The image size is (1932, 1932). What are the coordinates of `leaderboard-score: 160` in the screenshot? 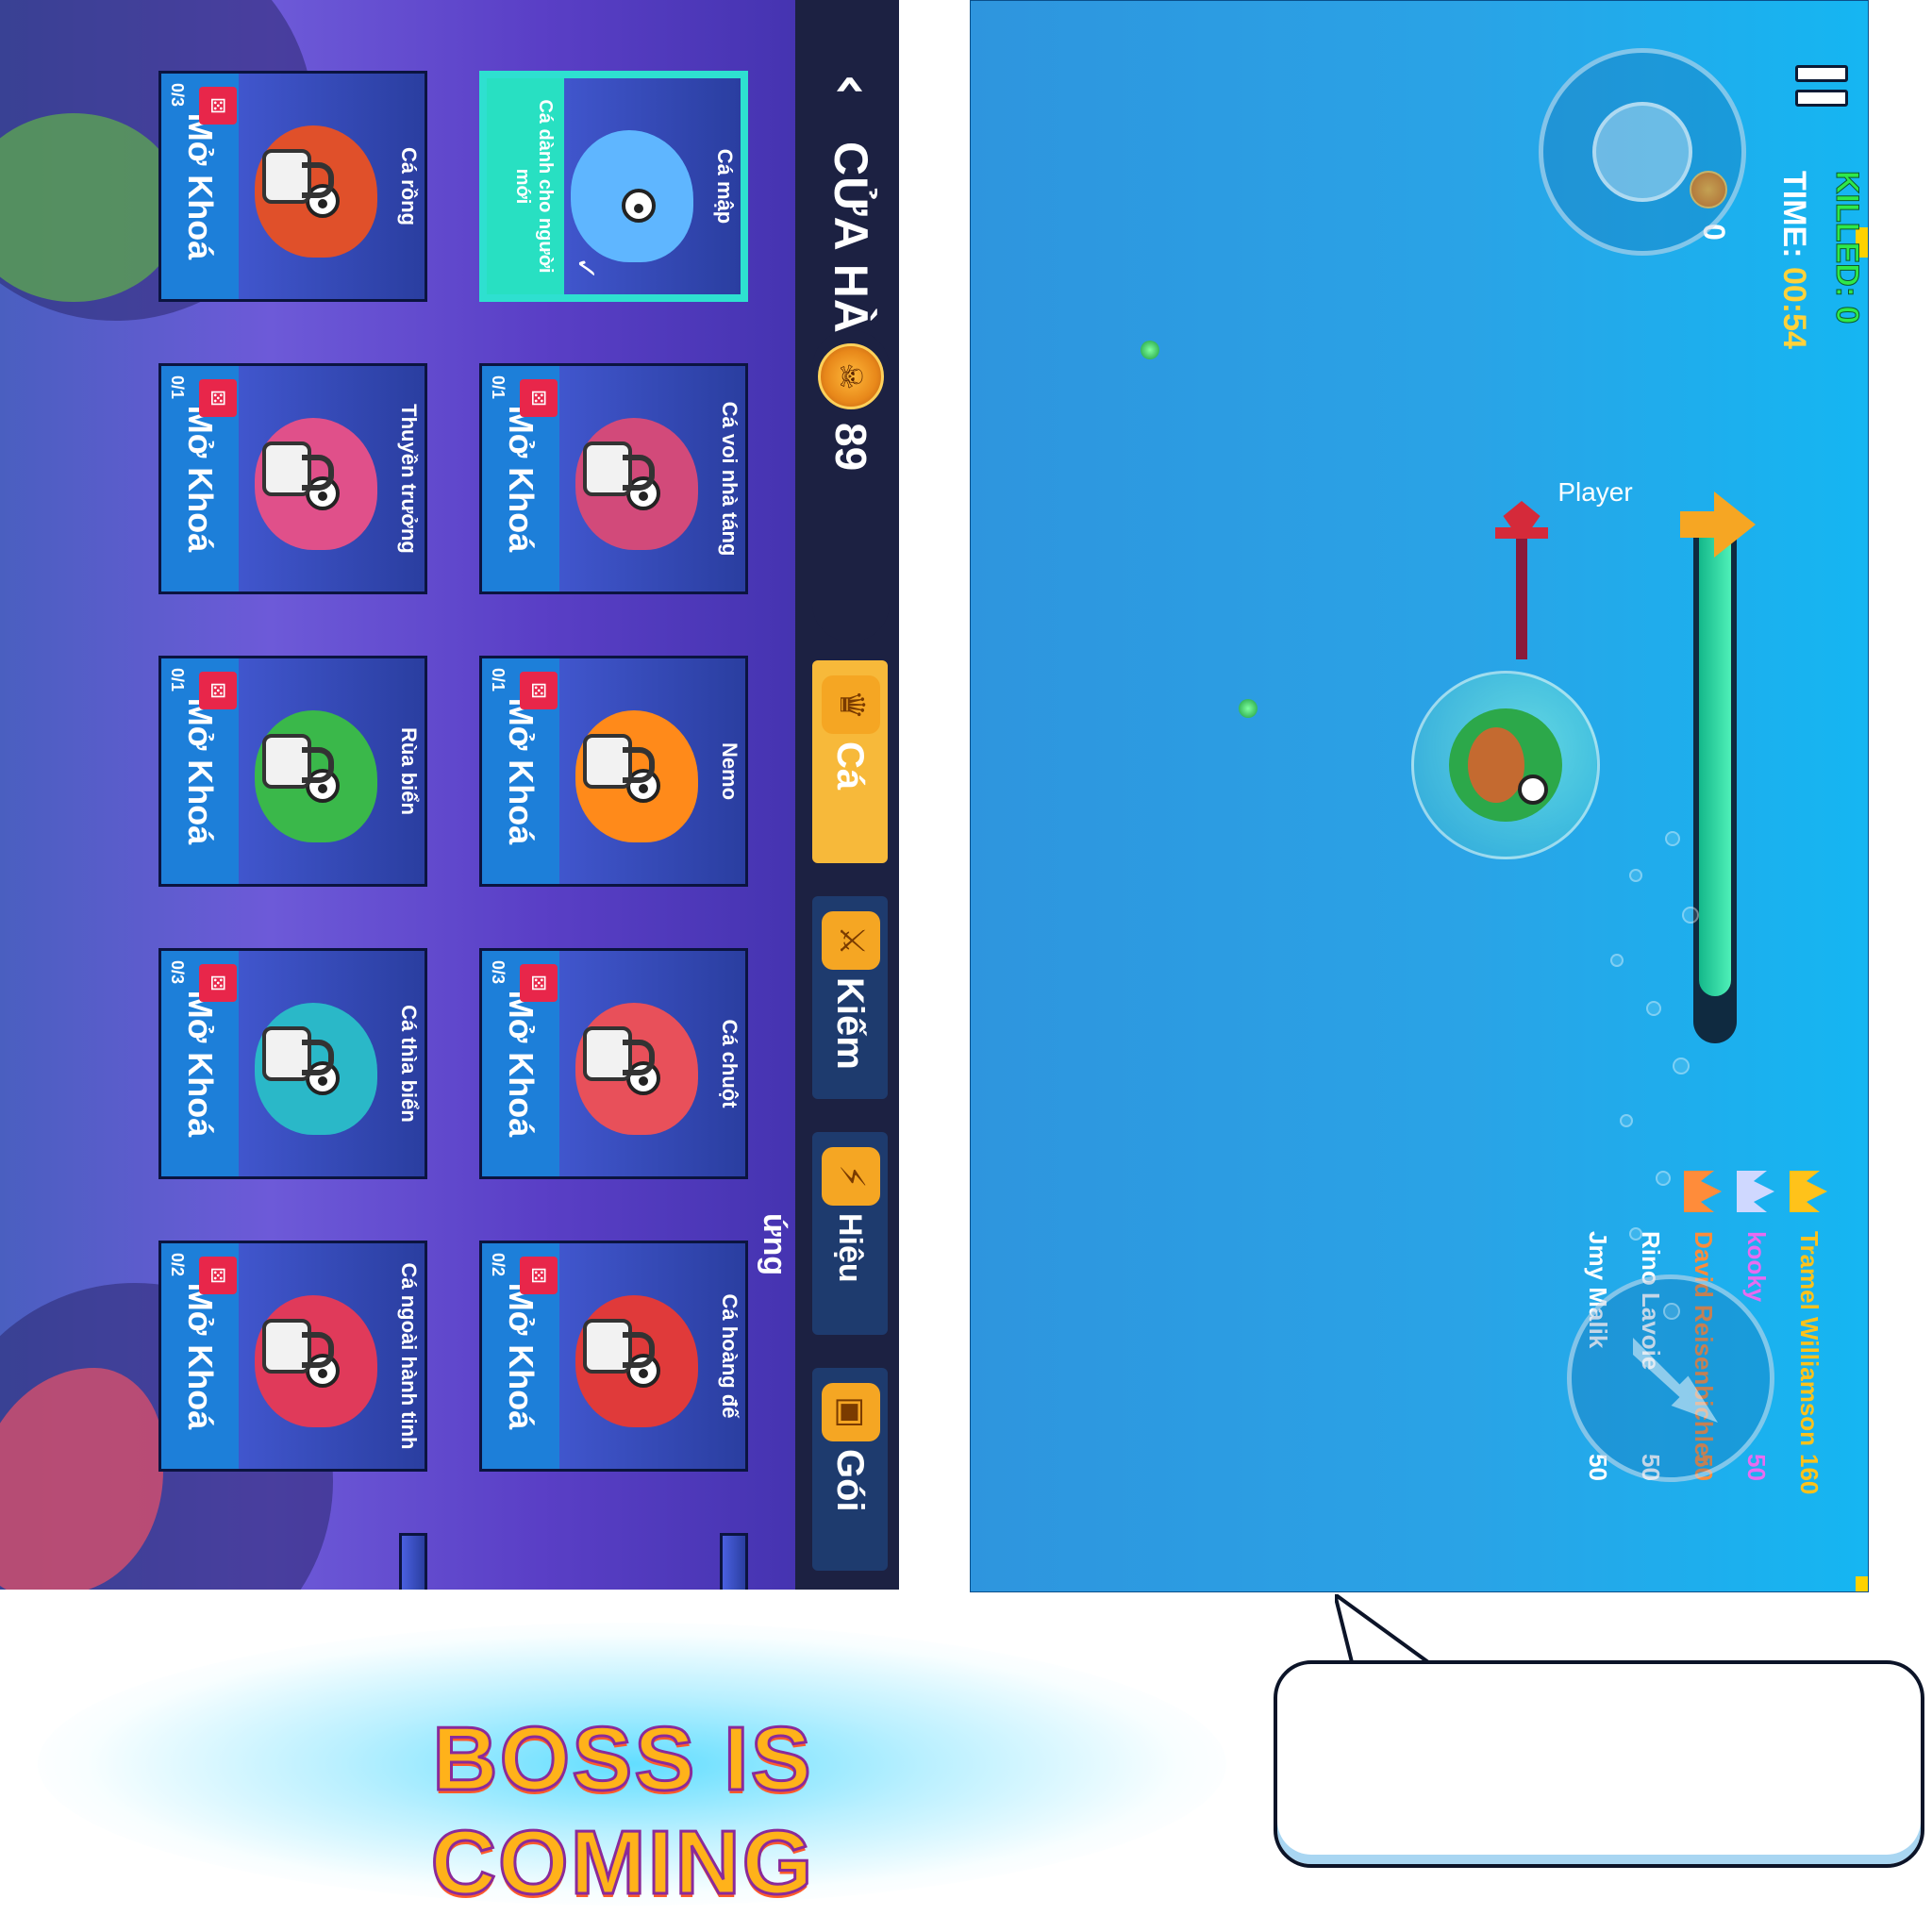 It's located at (1809, 1474).